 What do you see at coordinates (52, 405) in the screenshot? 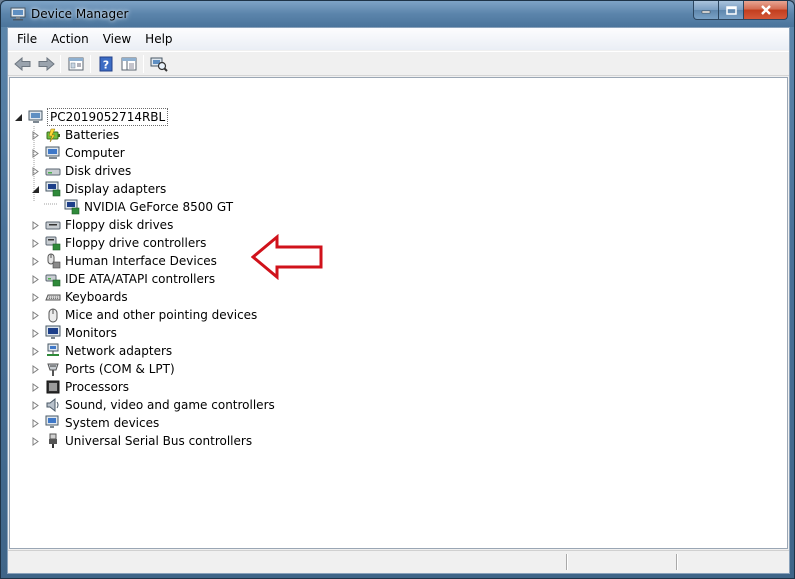
I see `sound-icon` at bounding box center [52, 405].